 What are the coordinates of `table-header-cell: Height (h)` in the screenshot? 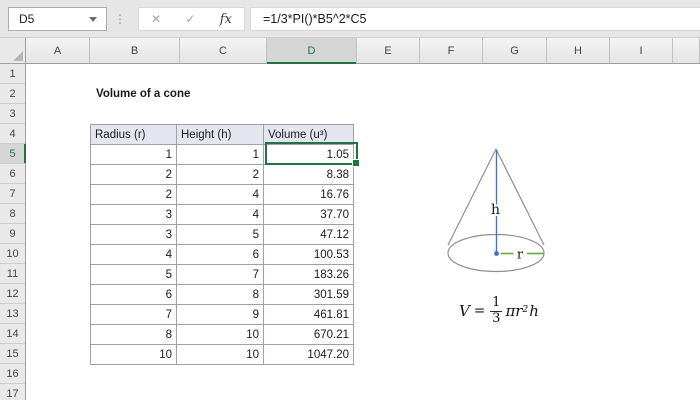 It's located at (220, 135).